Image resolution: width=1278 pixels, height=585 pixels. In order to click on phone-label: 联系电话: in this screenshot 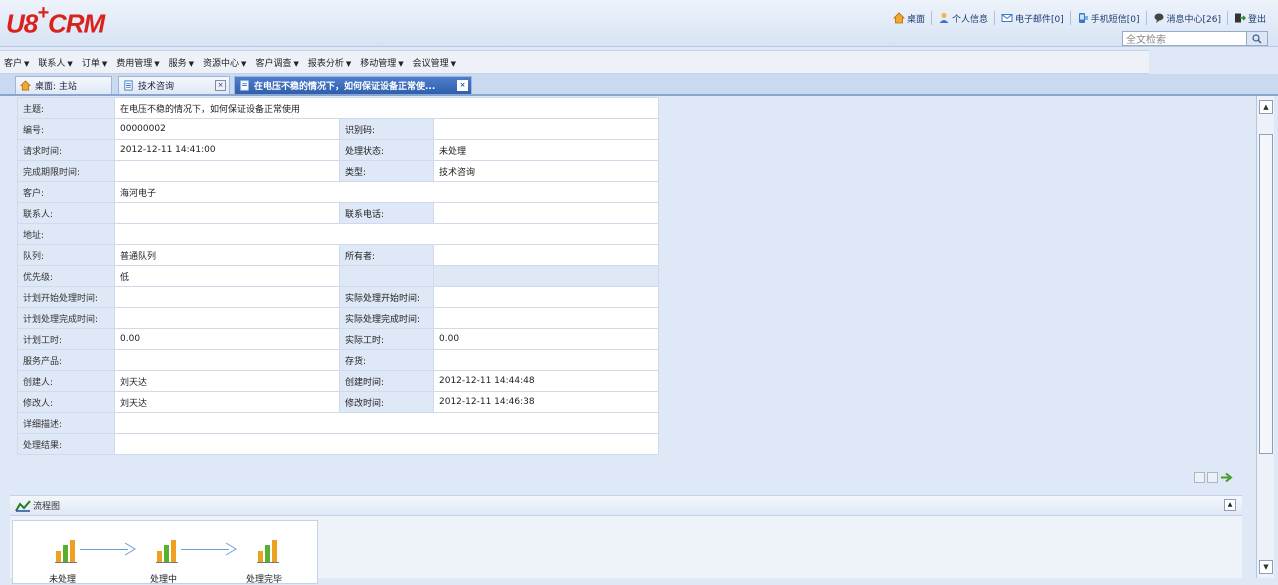, I will do `click(386, 213)`.